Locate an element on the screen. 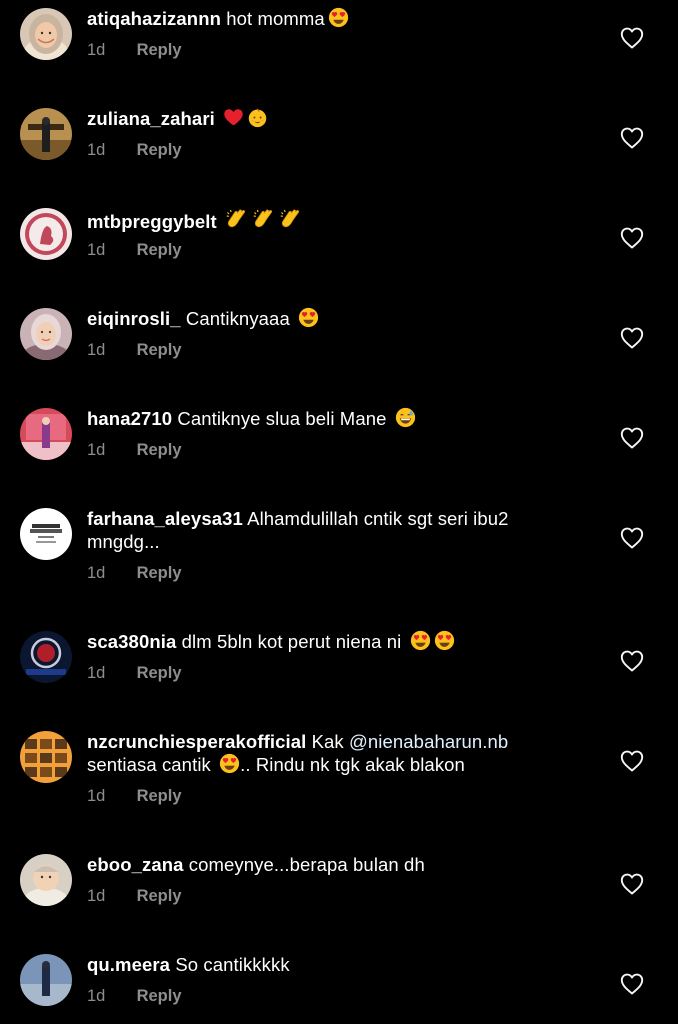  comment-message: So cantikkkkk is located at coordinates (232, 964).